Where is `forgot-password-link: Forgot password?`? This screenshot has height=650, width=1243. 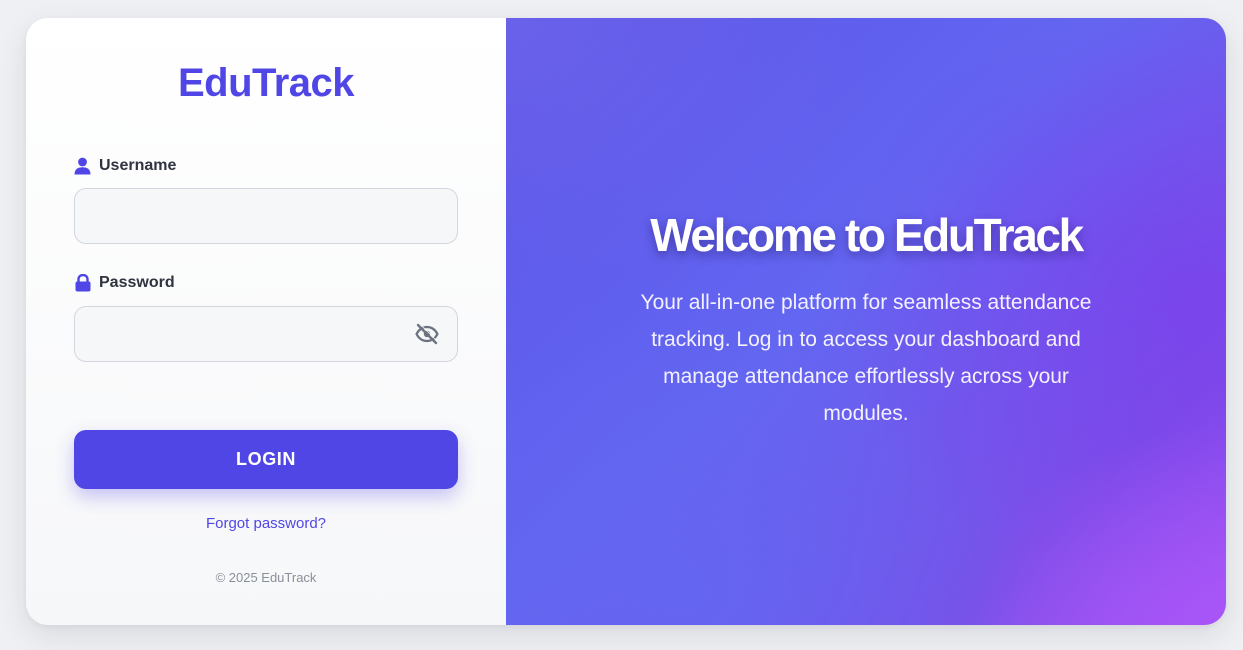
forgot-password-link: Forgot password? is located at coordinates (266, 523).